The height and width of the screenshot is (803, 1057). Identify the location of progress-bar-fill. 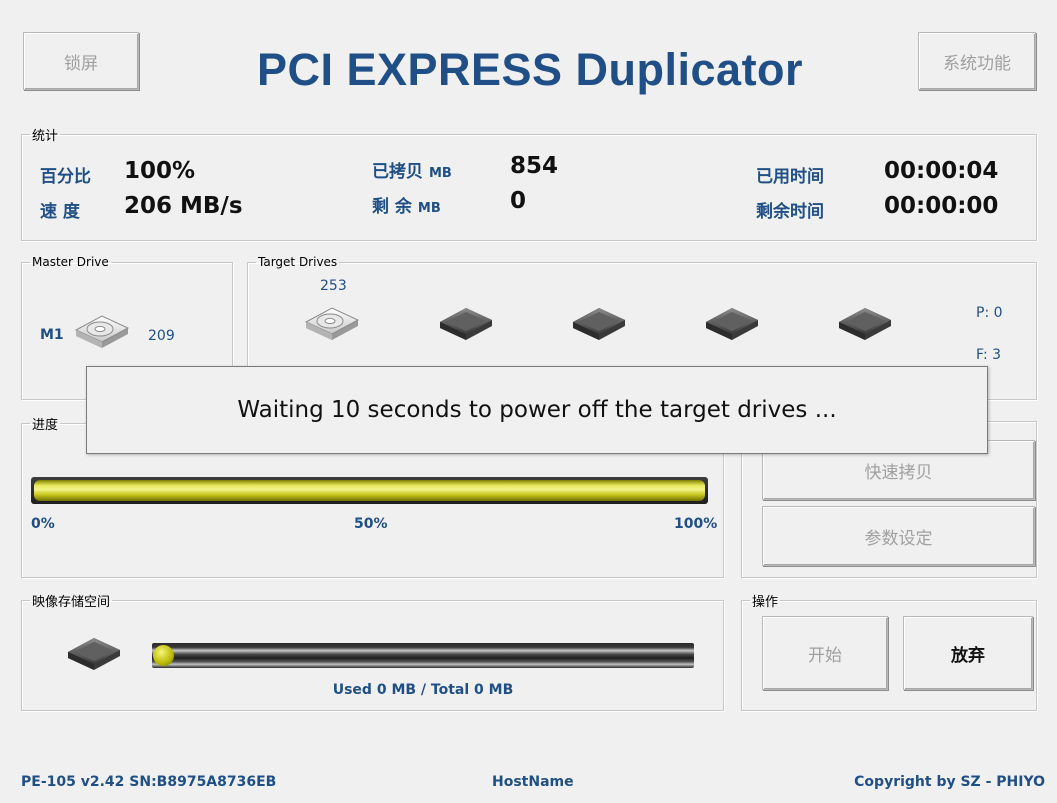
(369, 490).